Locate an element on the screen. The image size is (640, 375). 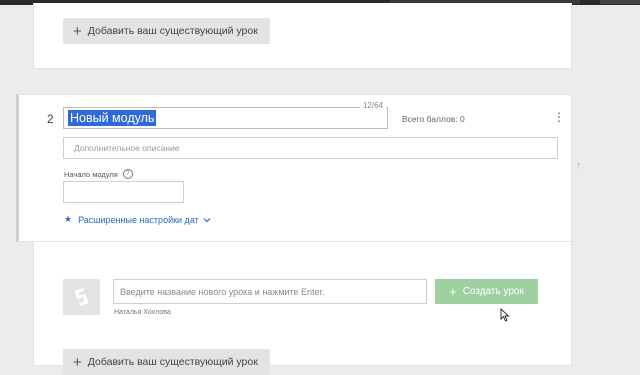
logo-placeholder-icon is located at coordinates (81, 297).